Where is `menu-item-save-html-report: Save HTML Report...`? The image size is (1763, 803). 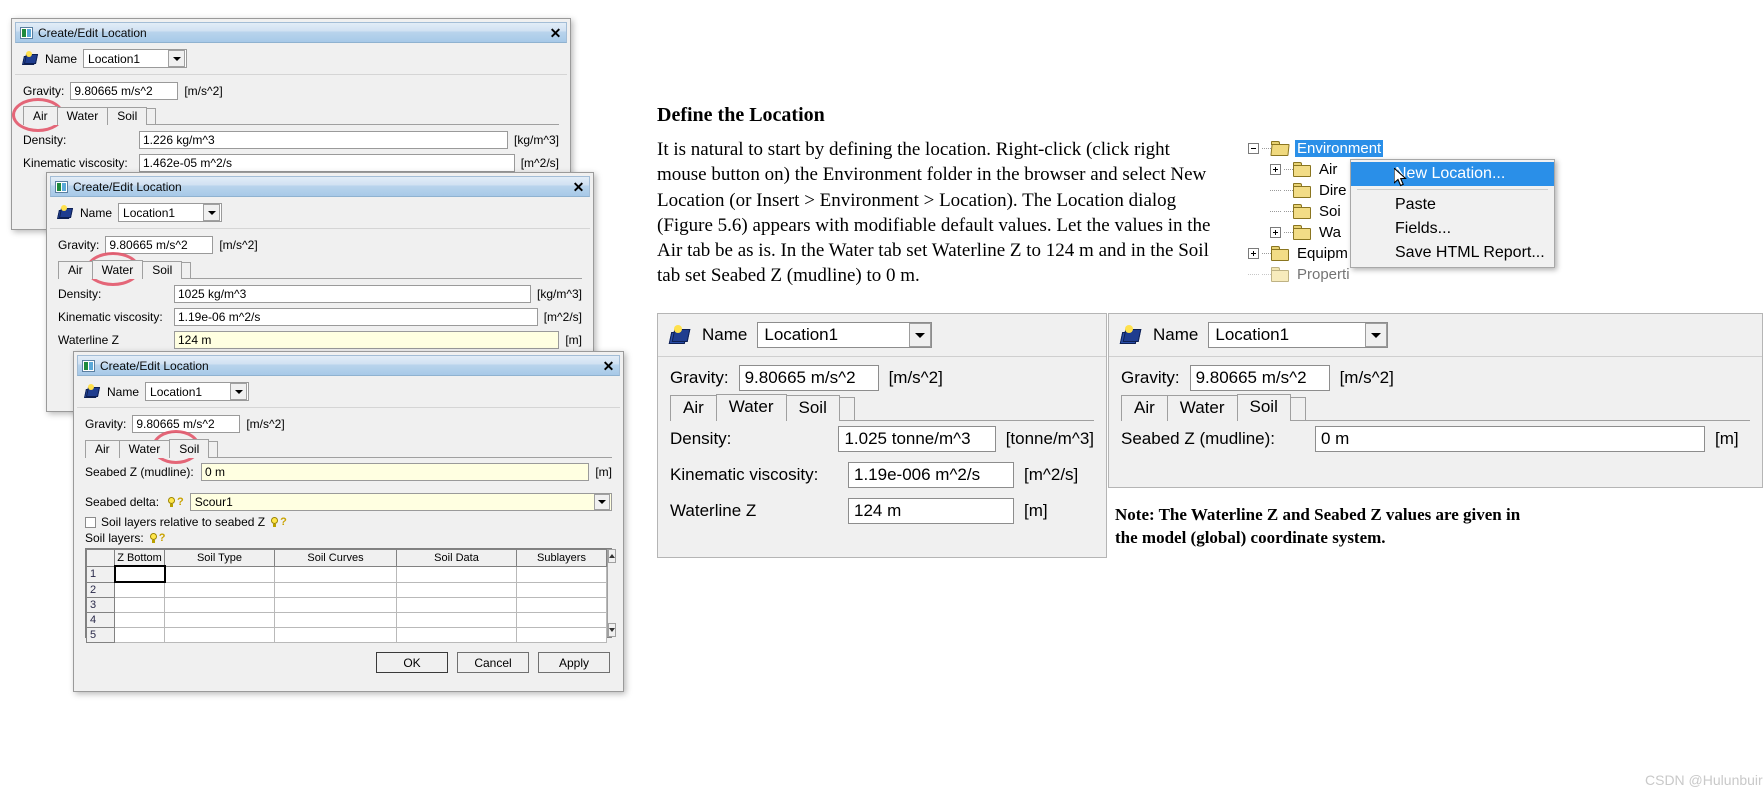 menu-item-save-html-report: Save HTML Report... is located at coordinates (1452, 253).